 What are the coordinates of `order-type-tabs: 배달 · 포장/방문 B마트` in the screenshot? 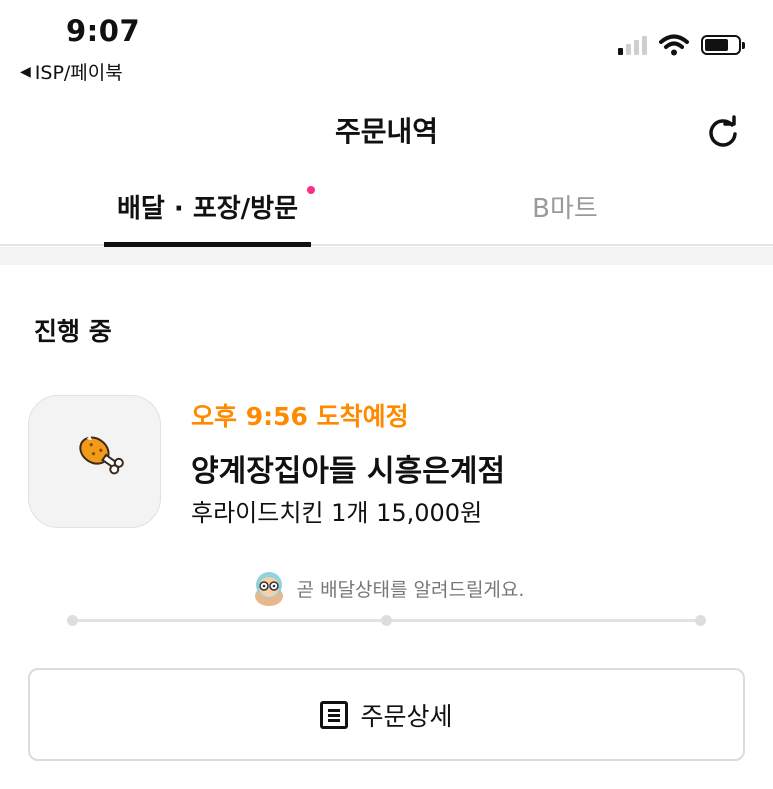 It's located at (386, 209).